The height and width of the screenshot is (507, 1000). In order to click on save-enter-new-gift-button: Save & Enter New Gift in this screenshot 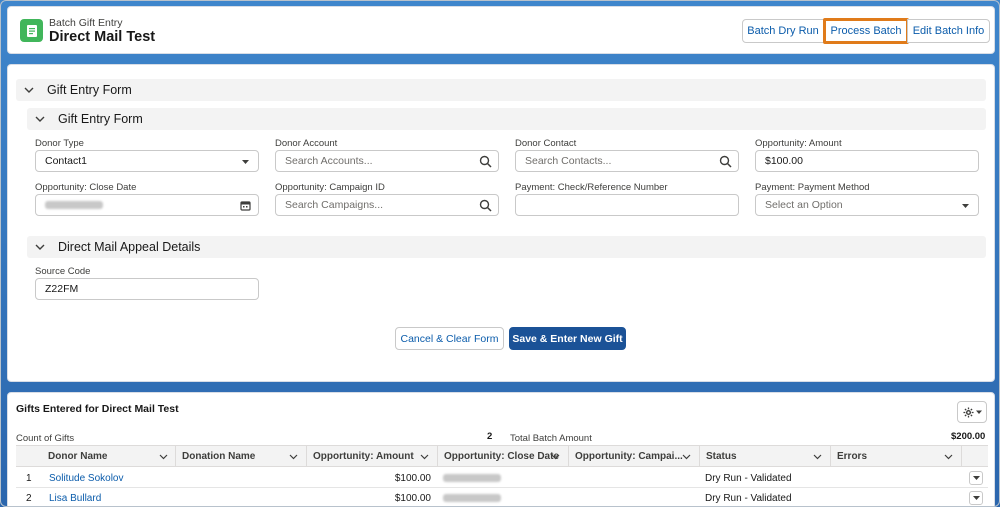, I will do `click(567, 338)`.